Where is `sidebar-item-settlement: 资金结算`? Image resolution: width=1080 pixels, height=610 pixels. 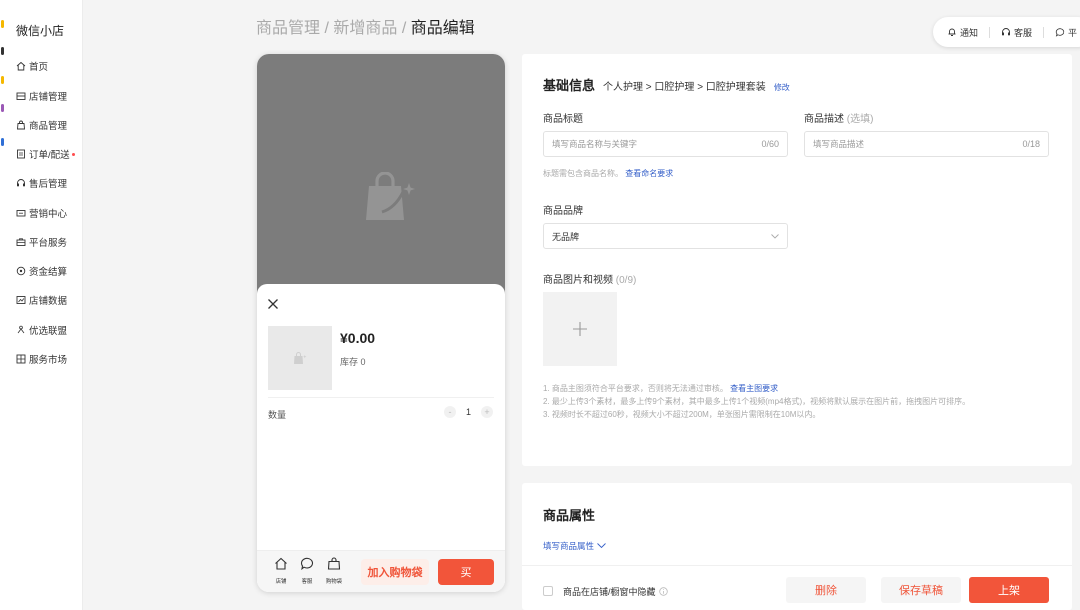
sidebar-item-settlement: 资金结算 is located at coordinates (41, 271).